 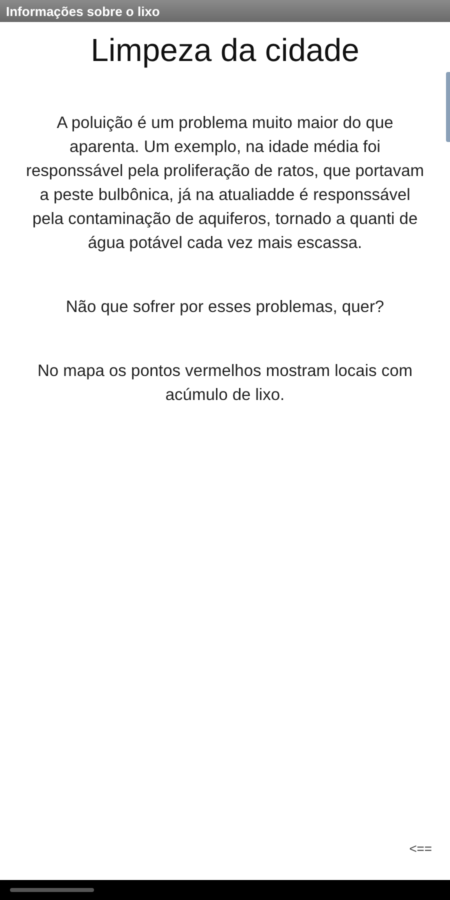 What do you see at coordinates (225, 50) in the screenshot?
I see `page-heading: Limpeza da cidade` at bounding box center [225, 50].